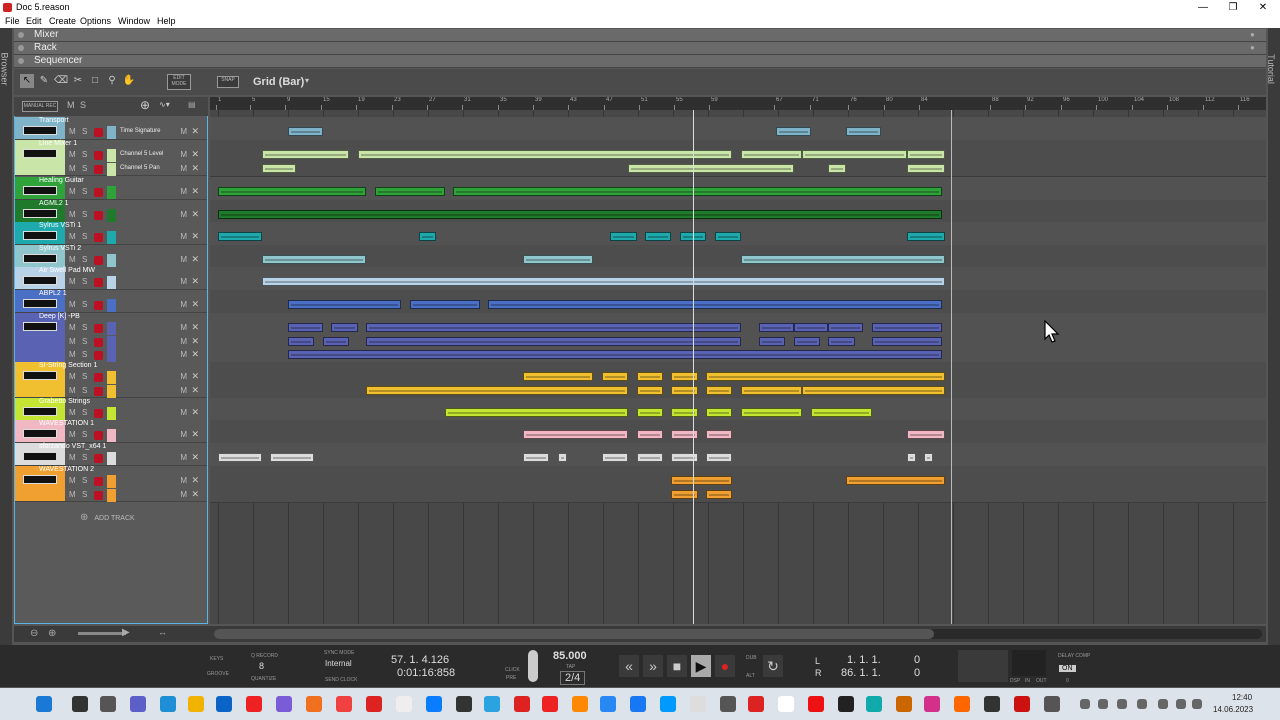 This screenshot has width=1280, height=720. Describe the element at coordinates (52, 633) in the screenshot. I see `zoom-in-icon: ⊕` at that location.